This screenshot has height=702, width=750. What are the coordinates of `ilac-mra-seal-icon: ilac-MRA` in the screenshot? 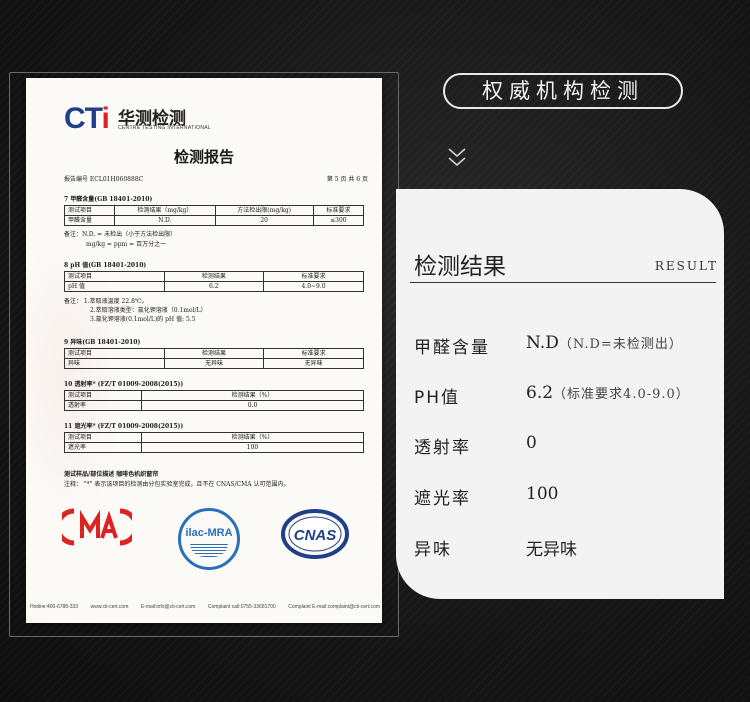 It's located at (209, 539).